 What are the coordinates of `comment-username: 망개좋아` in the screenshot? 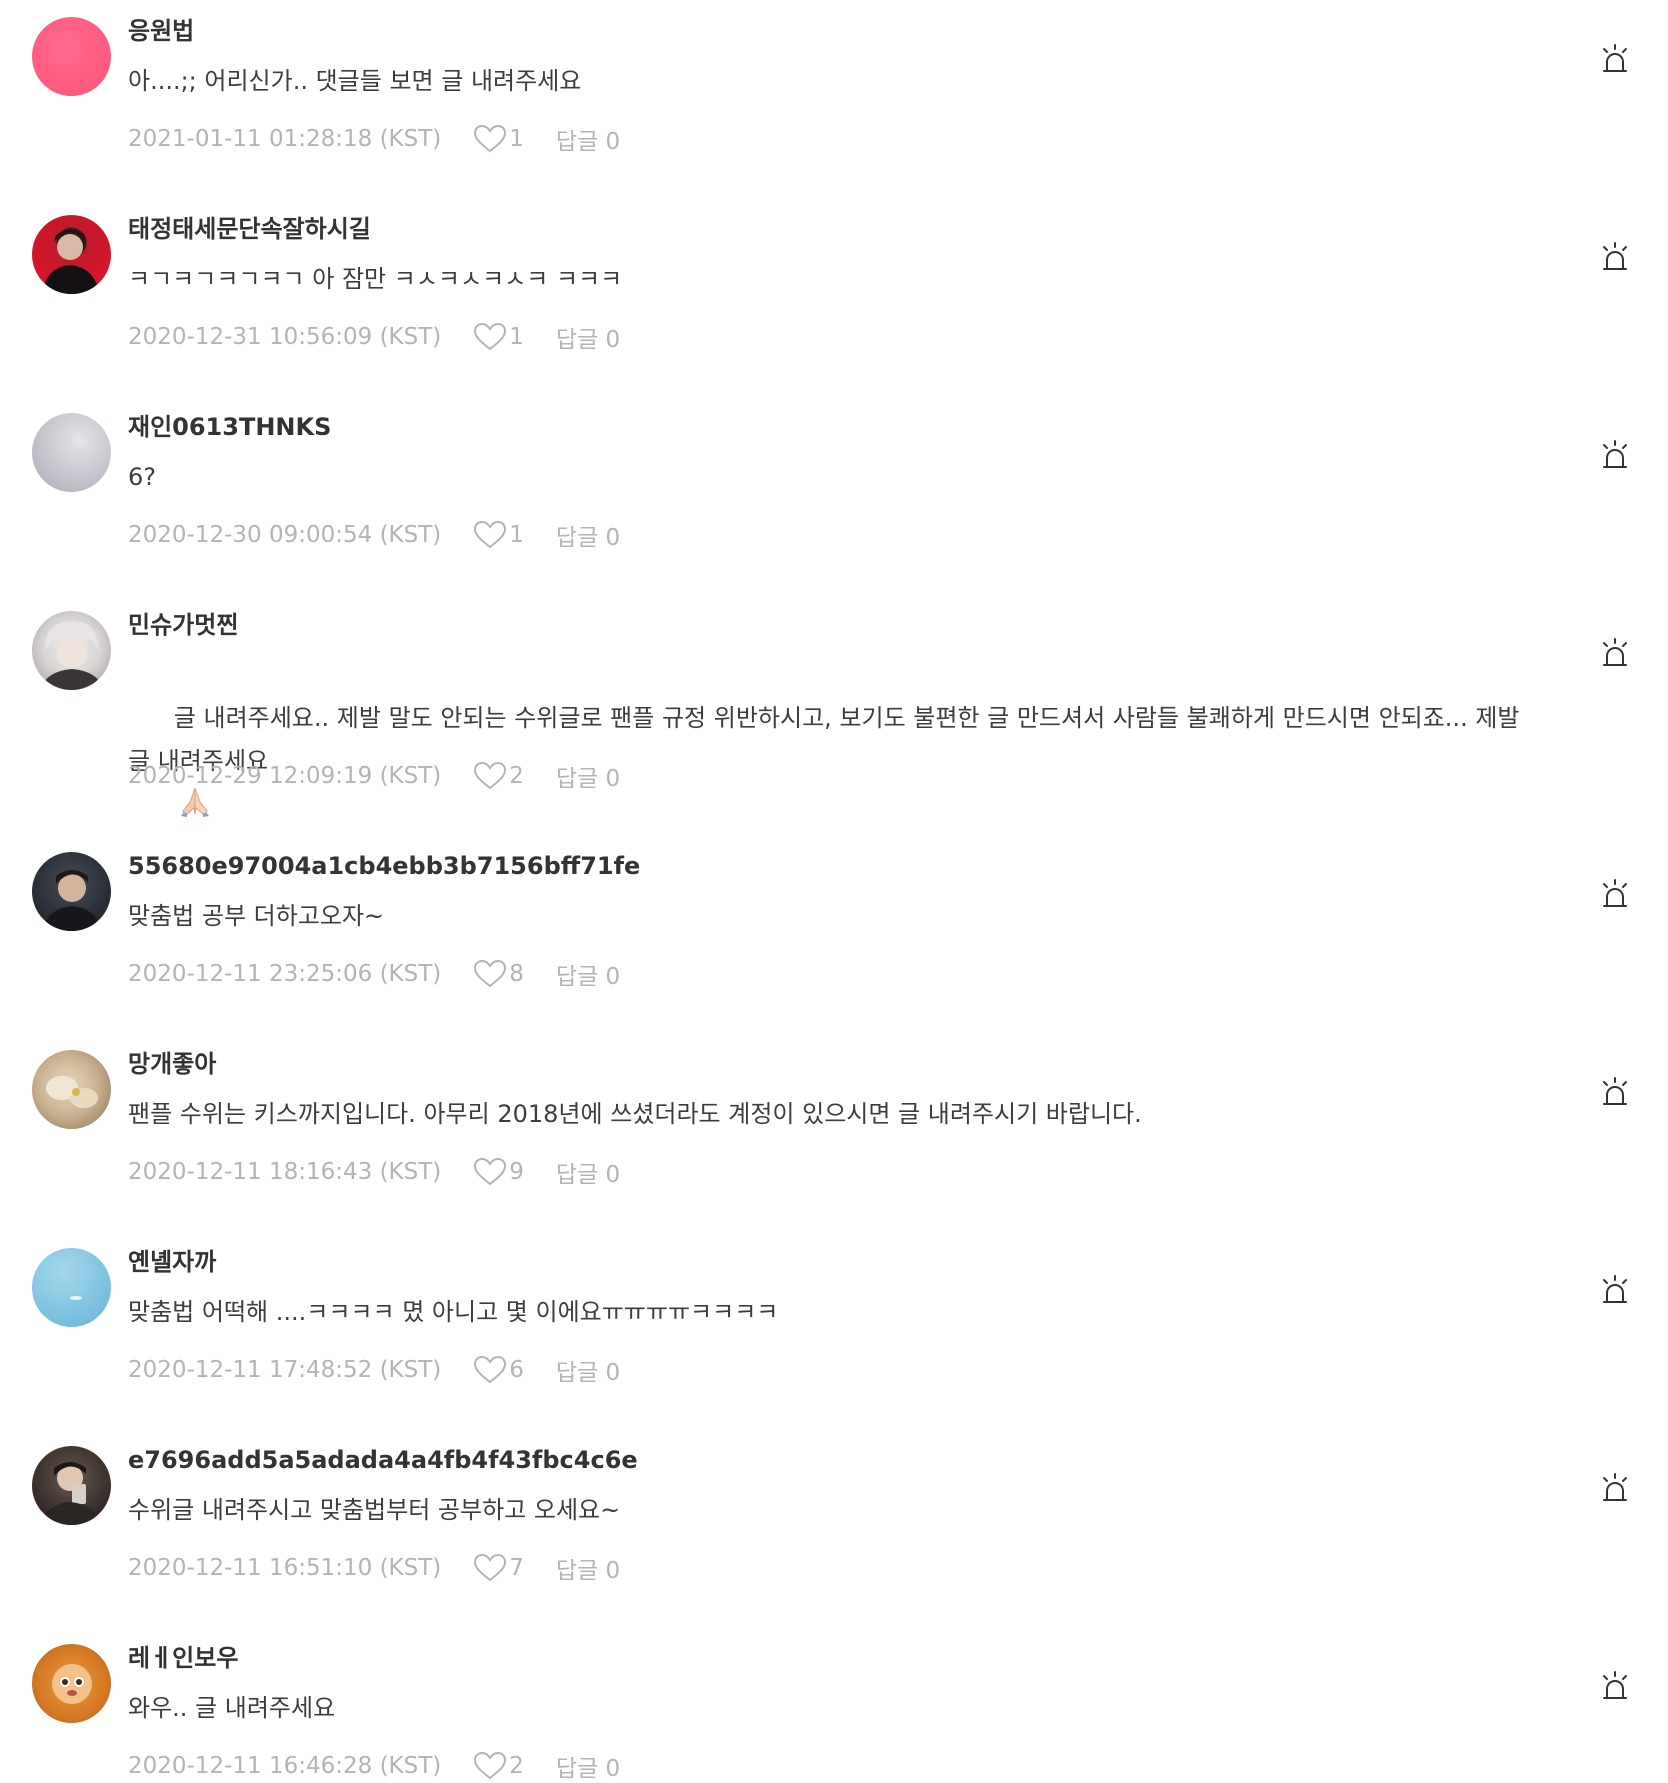 It's located at (172, 1064).